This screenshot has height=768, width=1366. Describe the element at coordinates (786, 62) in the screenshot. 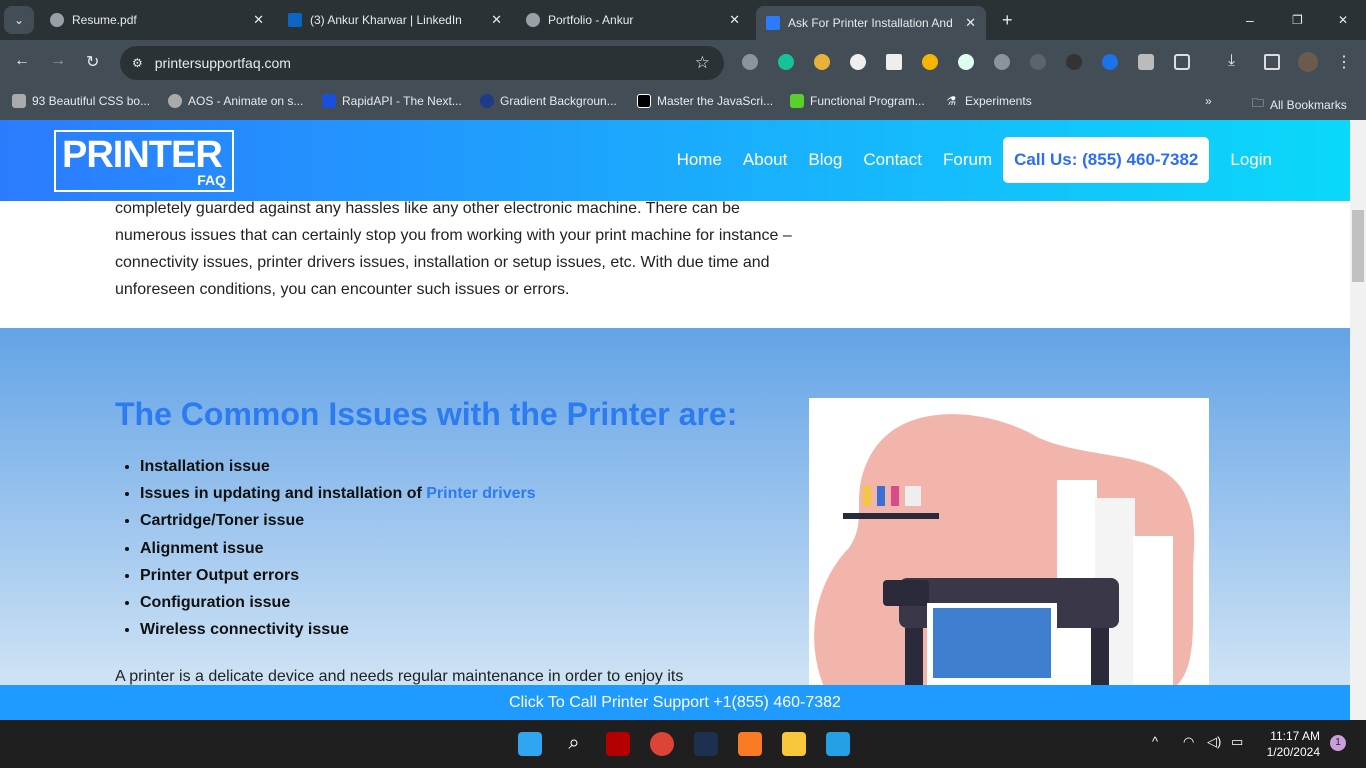

I see `grammarly-icon` at that location.